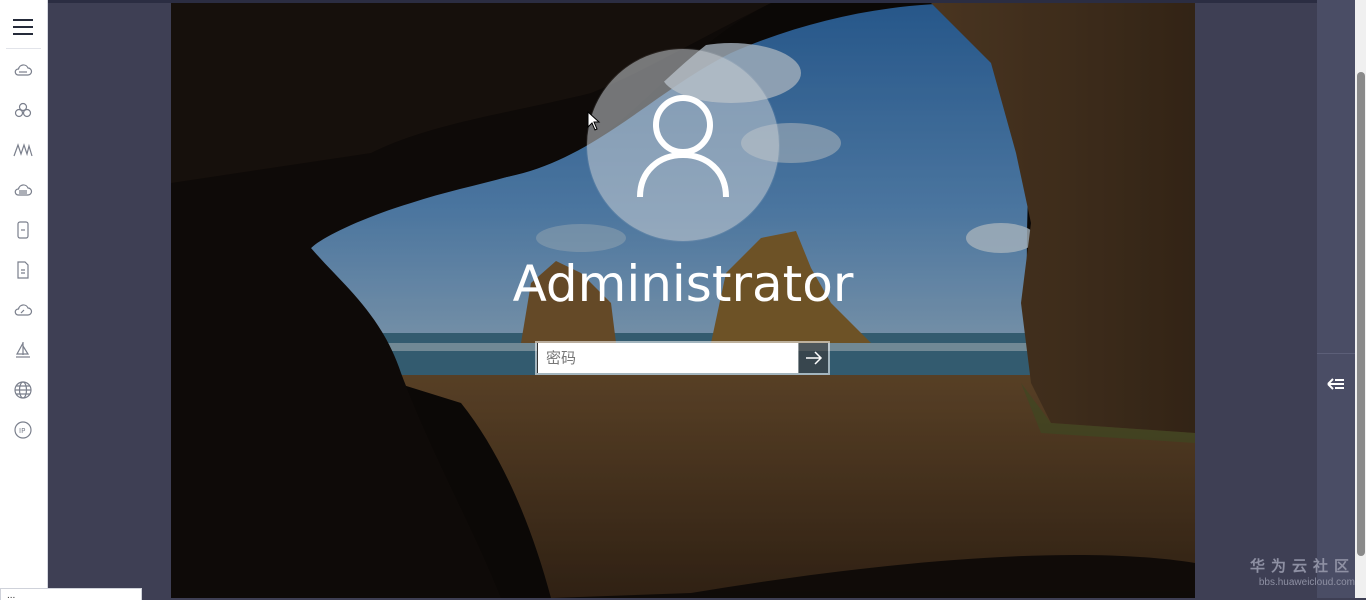  I want to click on user-icon, so click(683, 146).